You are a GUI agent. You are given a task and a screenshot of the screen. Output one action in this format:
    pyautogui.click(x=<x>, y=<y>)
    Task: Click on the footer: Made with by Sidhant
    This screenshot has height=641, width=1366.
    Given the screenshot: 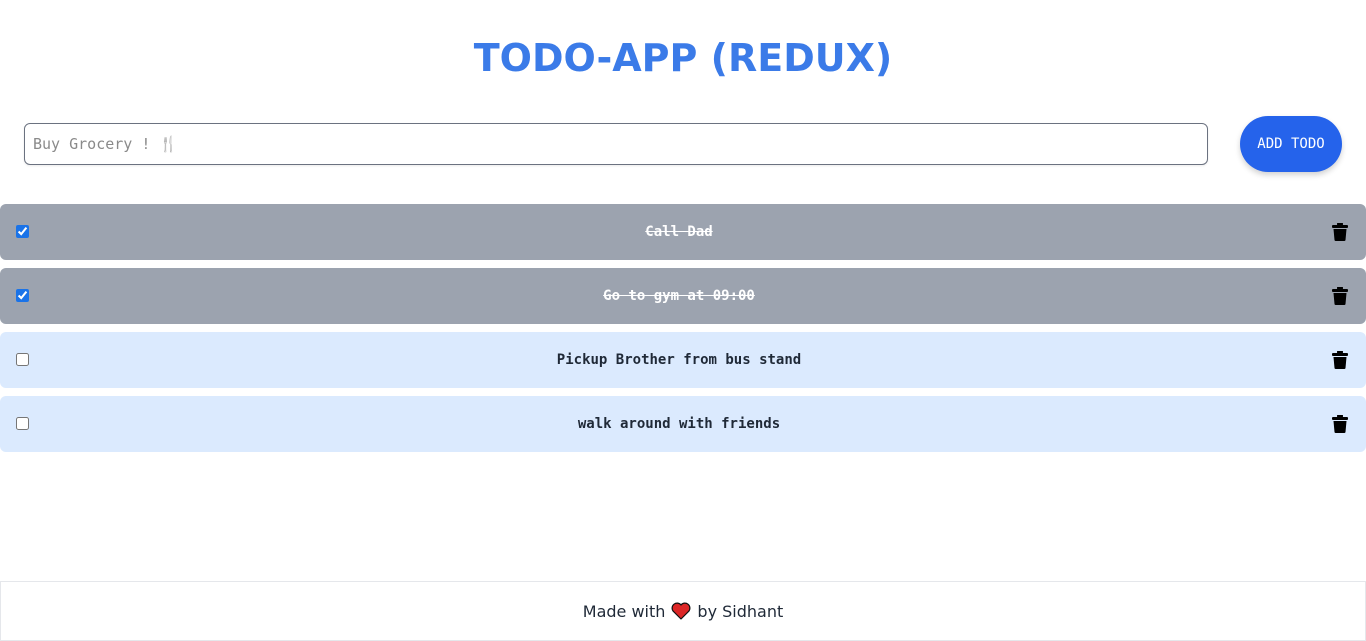 What is the action you would take?
    pyautogui.click(x=683, y=611)
    